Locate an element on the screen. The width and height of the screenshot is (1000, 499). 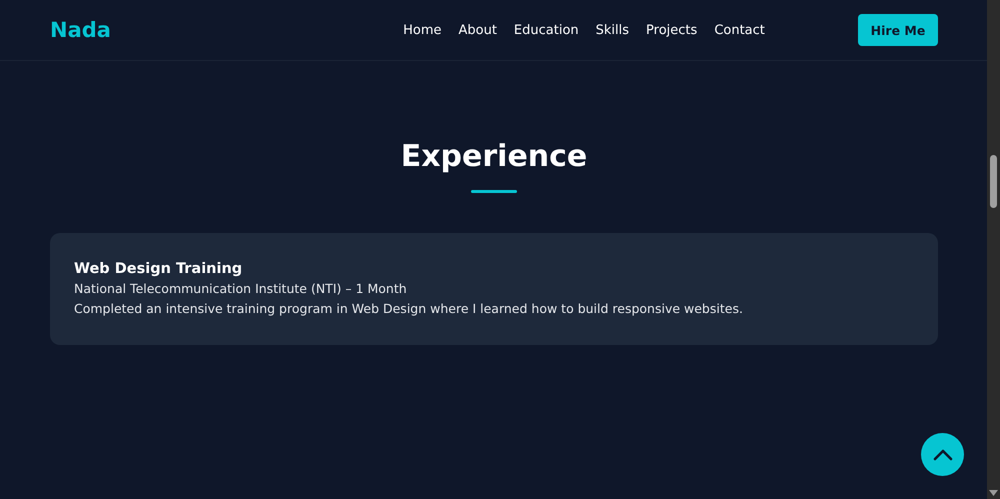
experience-description: Completed an intensive training program in Web Design where I learned how to build responsive websites. is located at coordinates (409, 309).